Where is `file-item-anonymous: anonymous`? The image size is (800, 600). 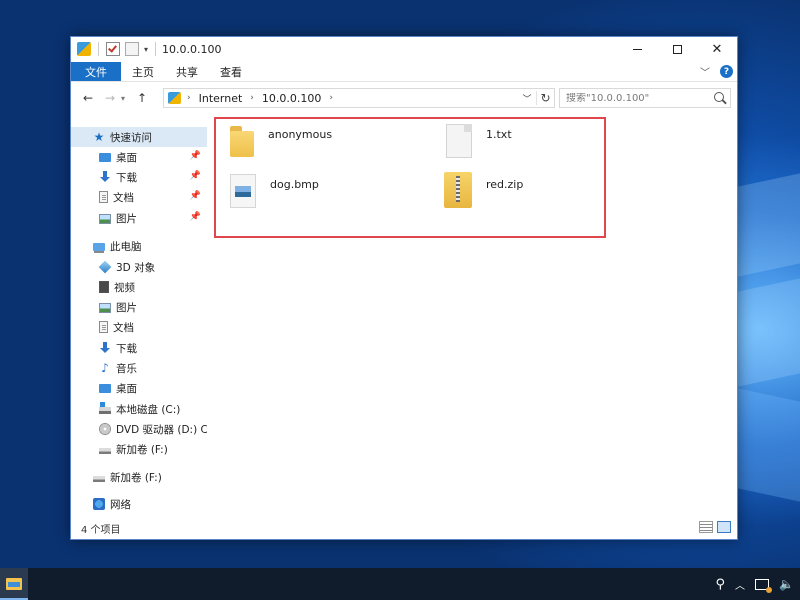 file-item-anonymous: anonymous is located at coordinates (281, 140).